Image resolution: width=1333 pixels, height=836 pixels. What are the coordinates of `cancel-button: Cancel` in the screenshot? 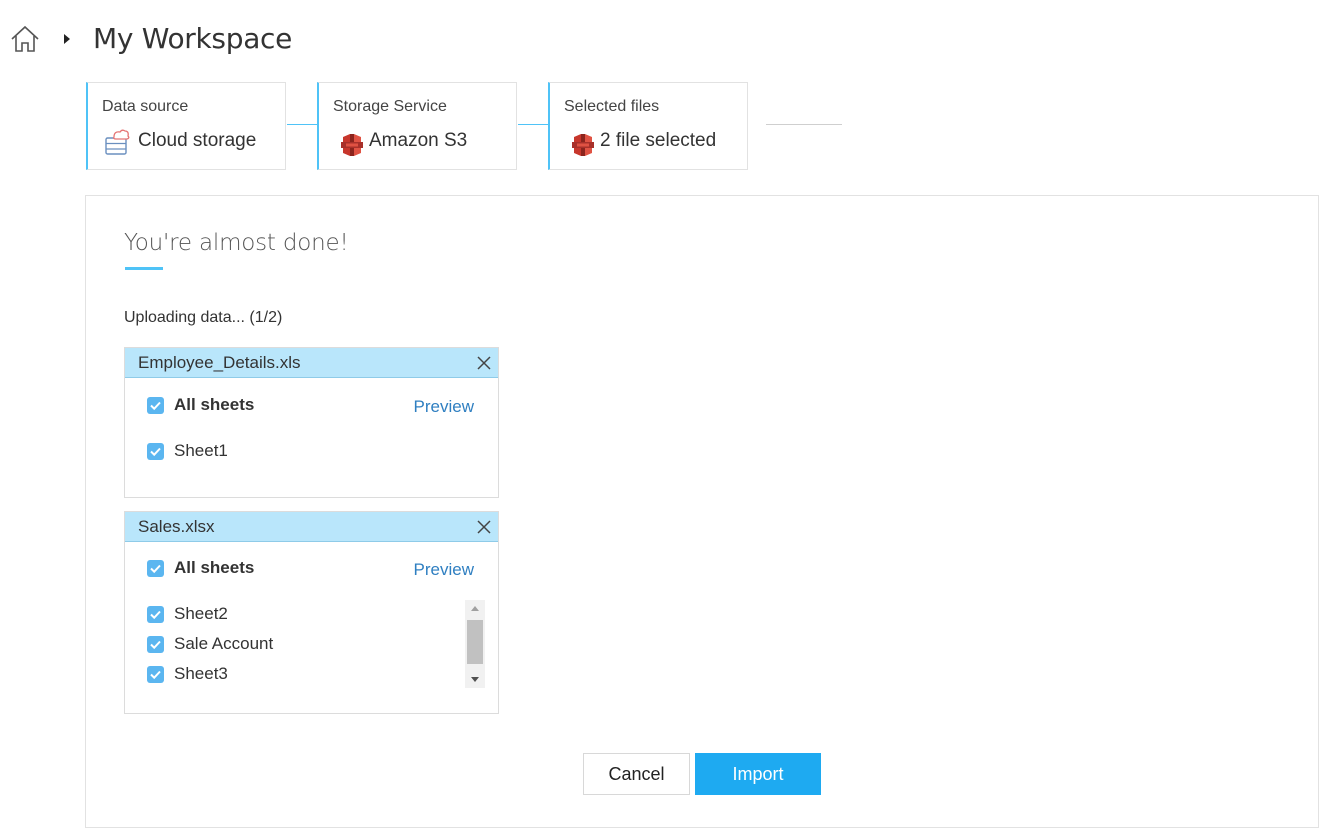 It's located at (636, 774).